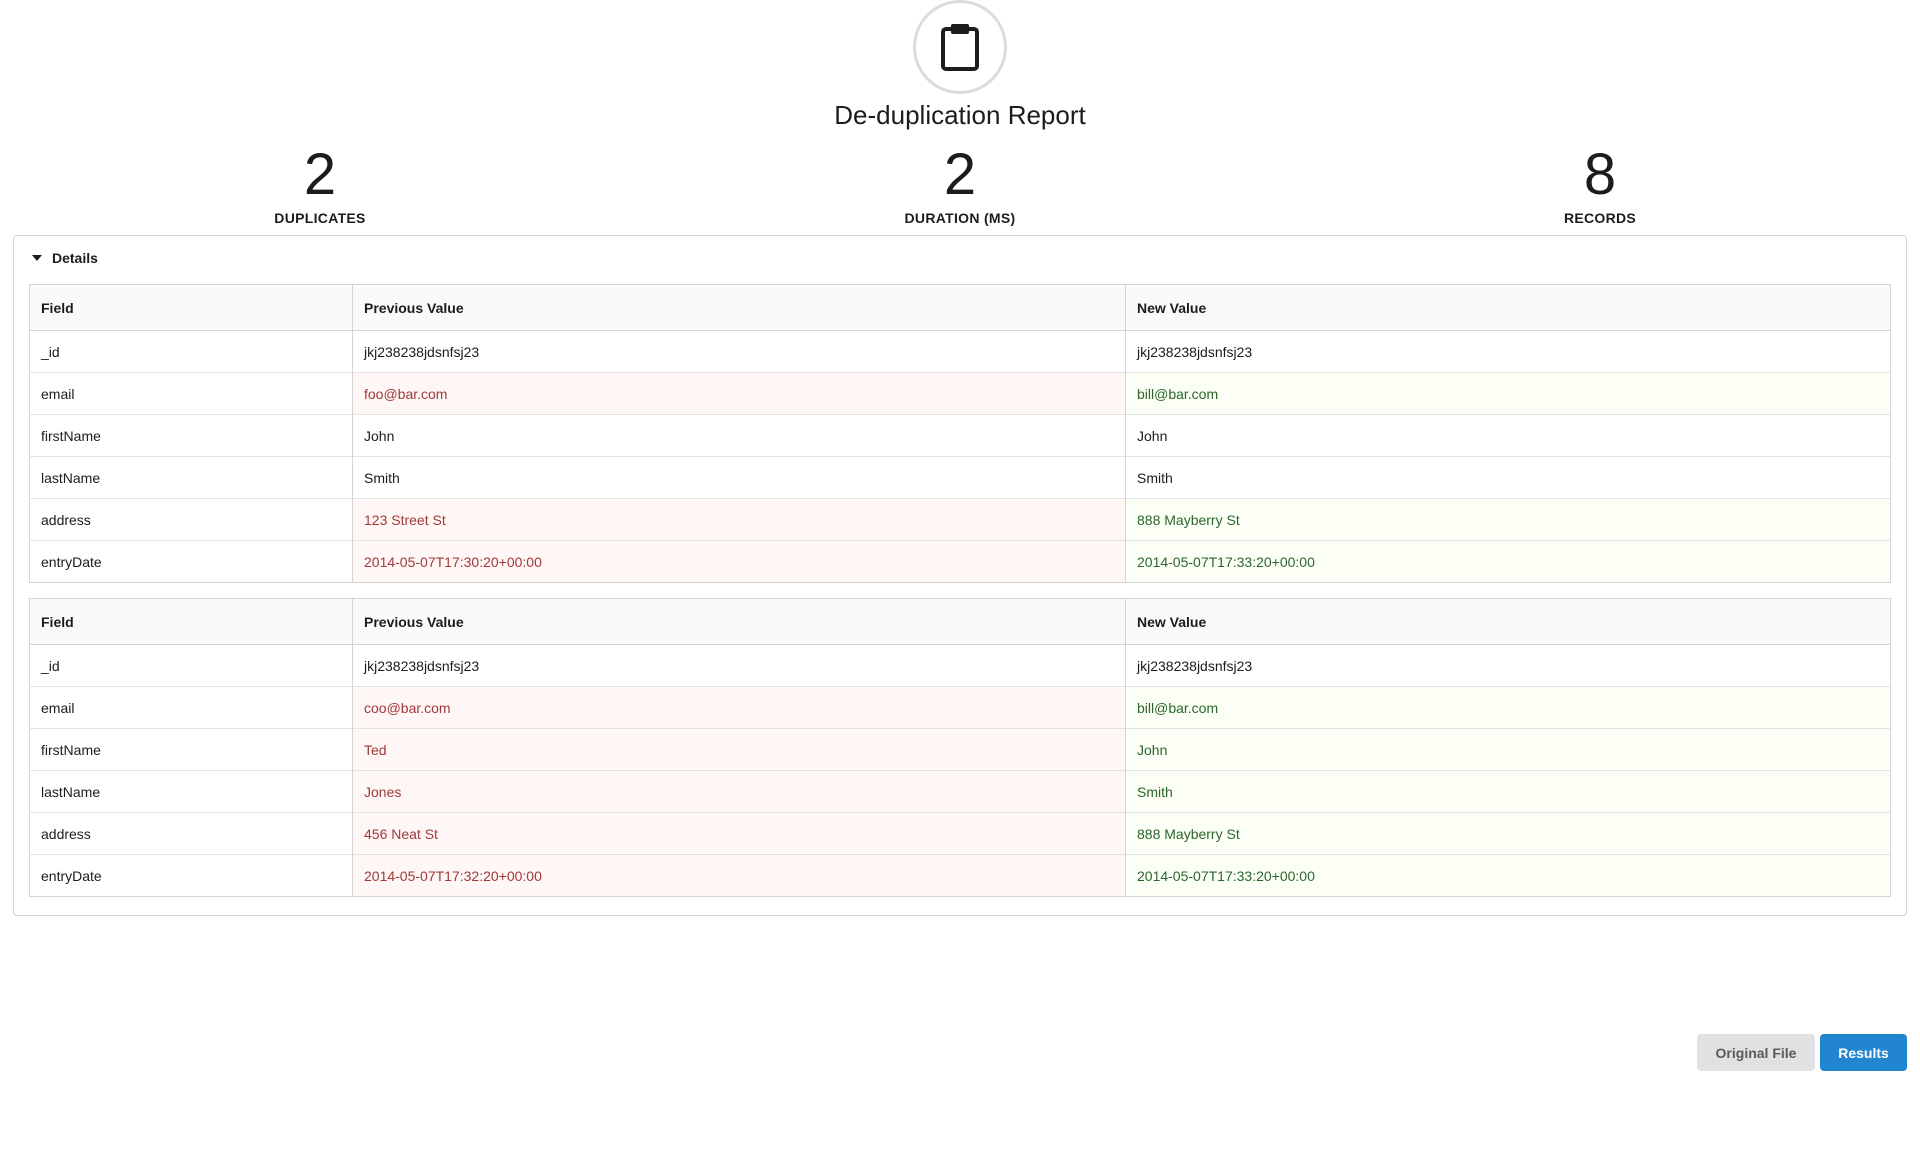 This screenshot has width=1920, height=1151. Describe the element at coordinates (739, 875) in the screenshot. I see `cell-previous-value: 2014-05-07T17:32:20+00:00` at that location.